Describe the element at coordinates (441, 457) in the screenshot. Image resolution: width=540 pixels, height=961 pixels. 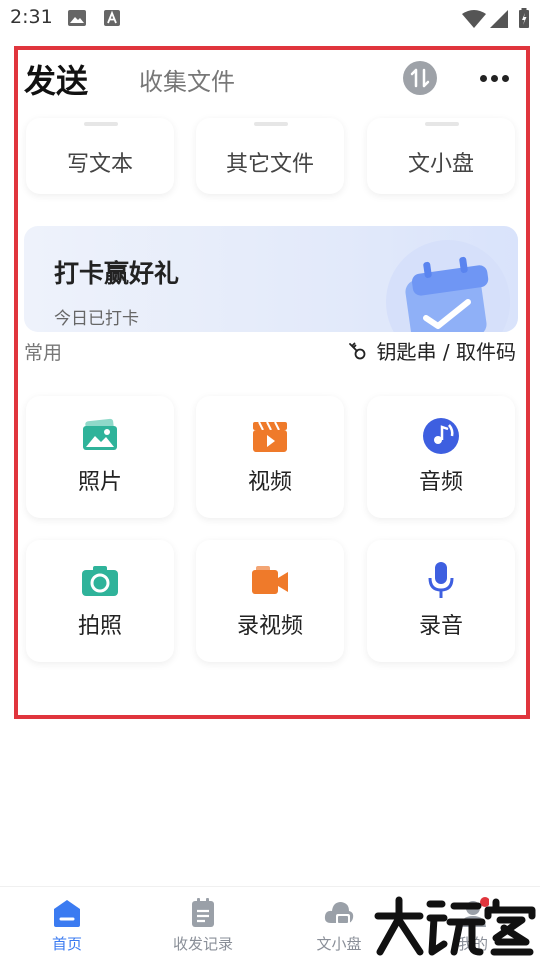
I see `audio-card: 音频` at that location.